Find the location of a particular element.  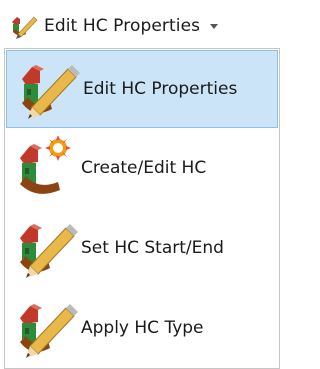

edit-hc-properties-split-button: Edit HC Properties is located at coordinates (143, 26).